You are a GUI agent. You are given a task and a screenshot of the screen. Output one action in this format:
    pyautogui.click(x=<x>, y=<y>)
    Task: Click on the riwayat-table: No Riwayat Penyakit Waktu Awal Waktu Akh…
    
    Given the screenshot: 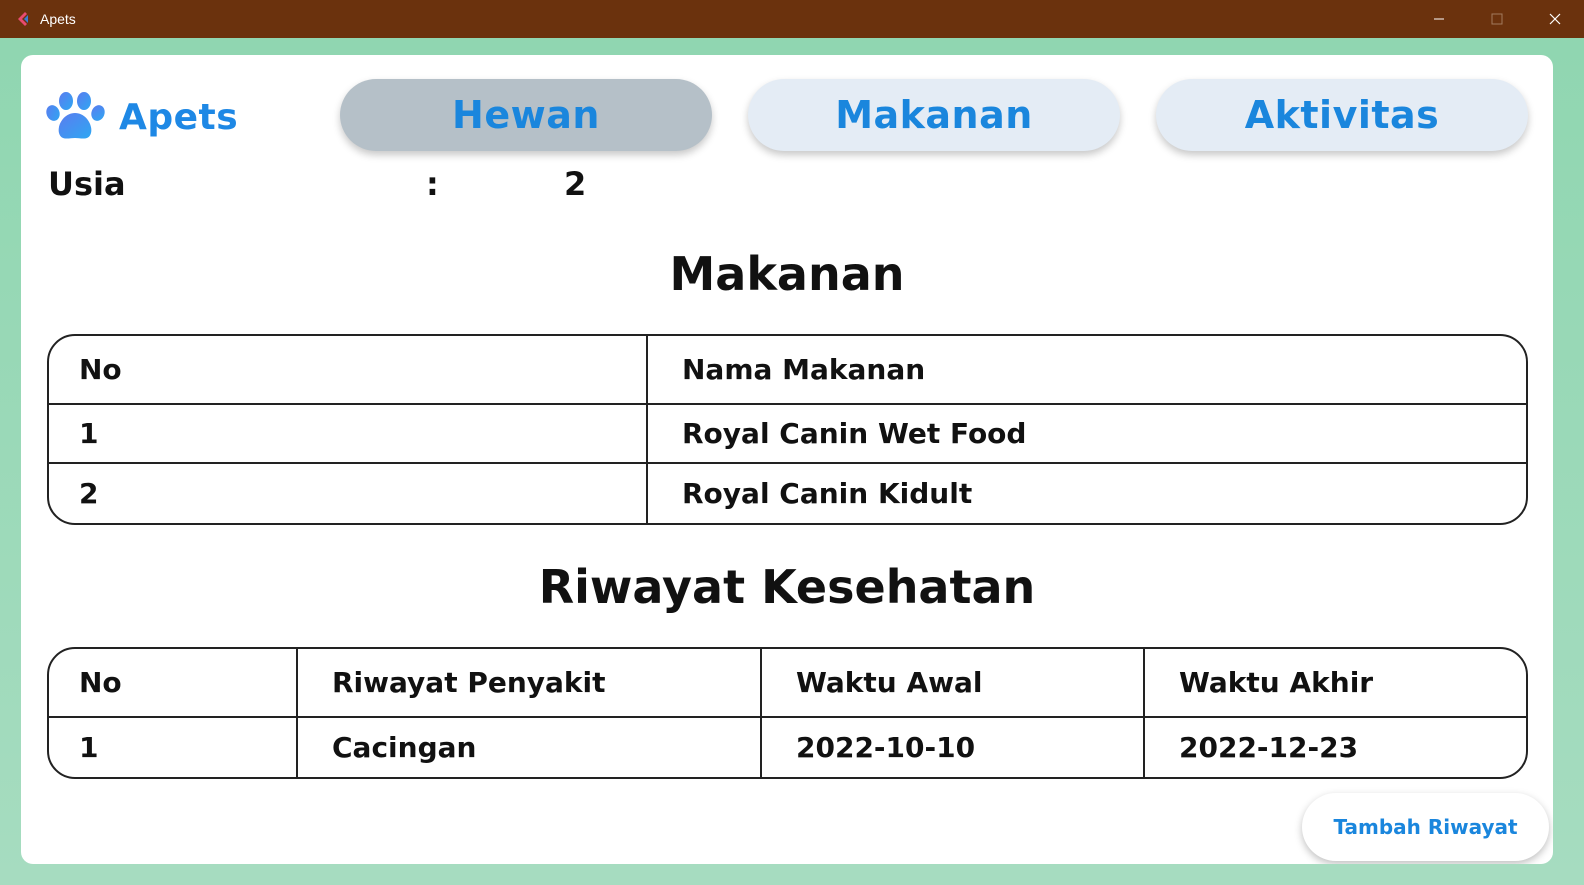 What is the action you would take?
    pyautogui.click(x=787, y=713)
    